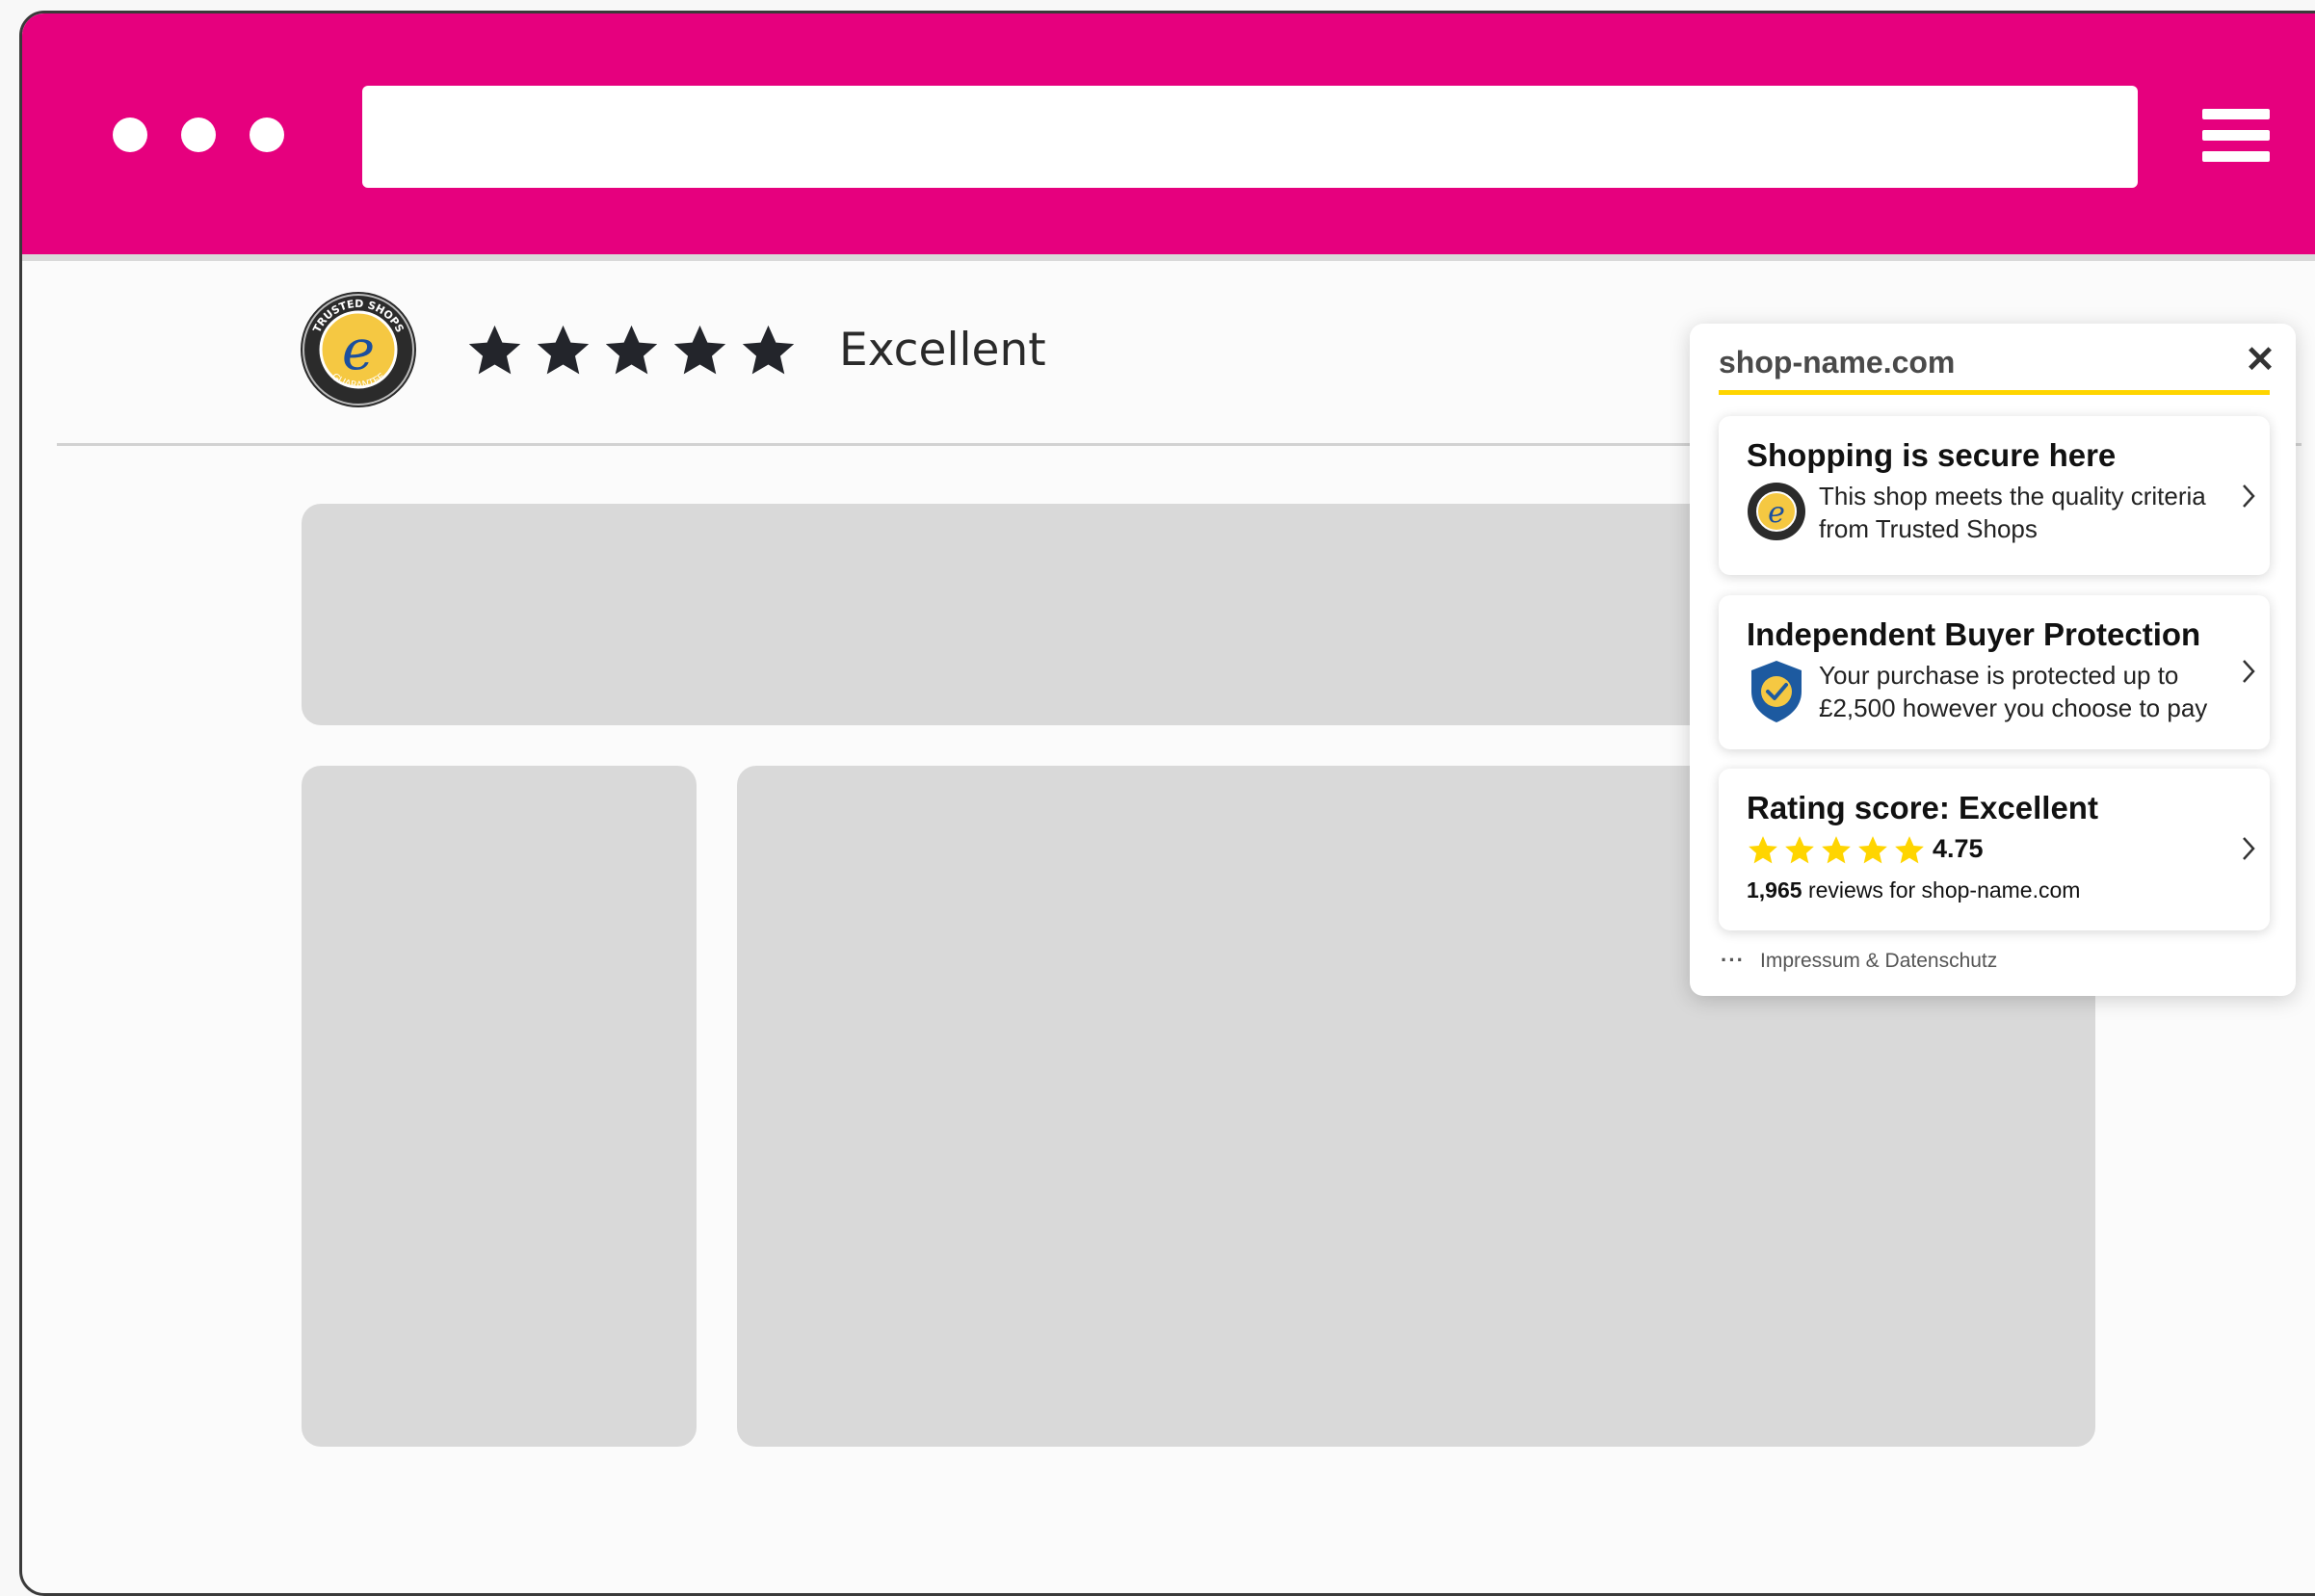 This screenshot has height=1596, width=2315. I want to click on rating-label: Excellent, so click(942, 351).